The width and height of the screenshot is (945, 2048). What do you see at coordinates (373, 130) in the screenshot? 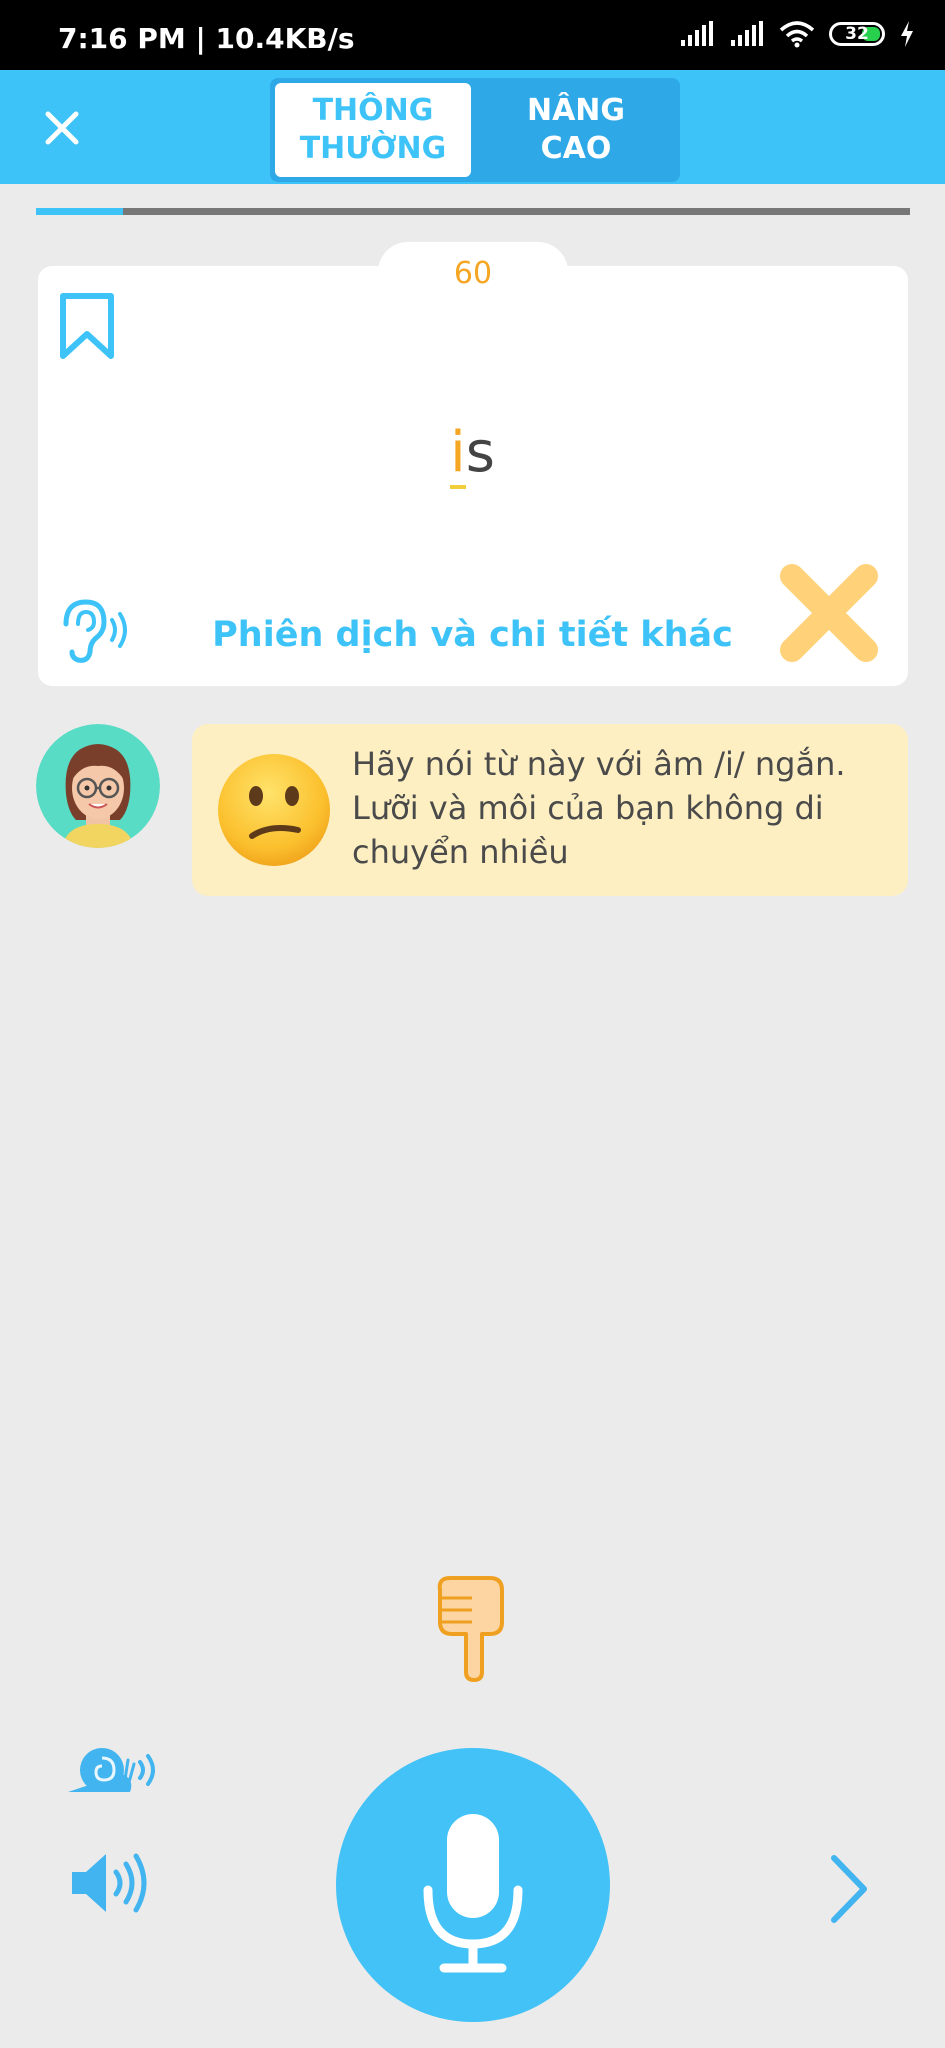
I see `tab-normal: THÔNG THƯỜNG` at bounding box center [373, 130].